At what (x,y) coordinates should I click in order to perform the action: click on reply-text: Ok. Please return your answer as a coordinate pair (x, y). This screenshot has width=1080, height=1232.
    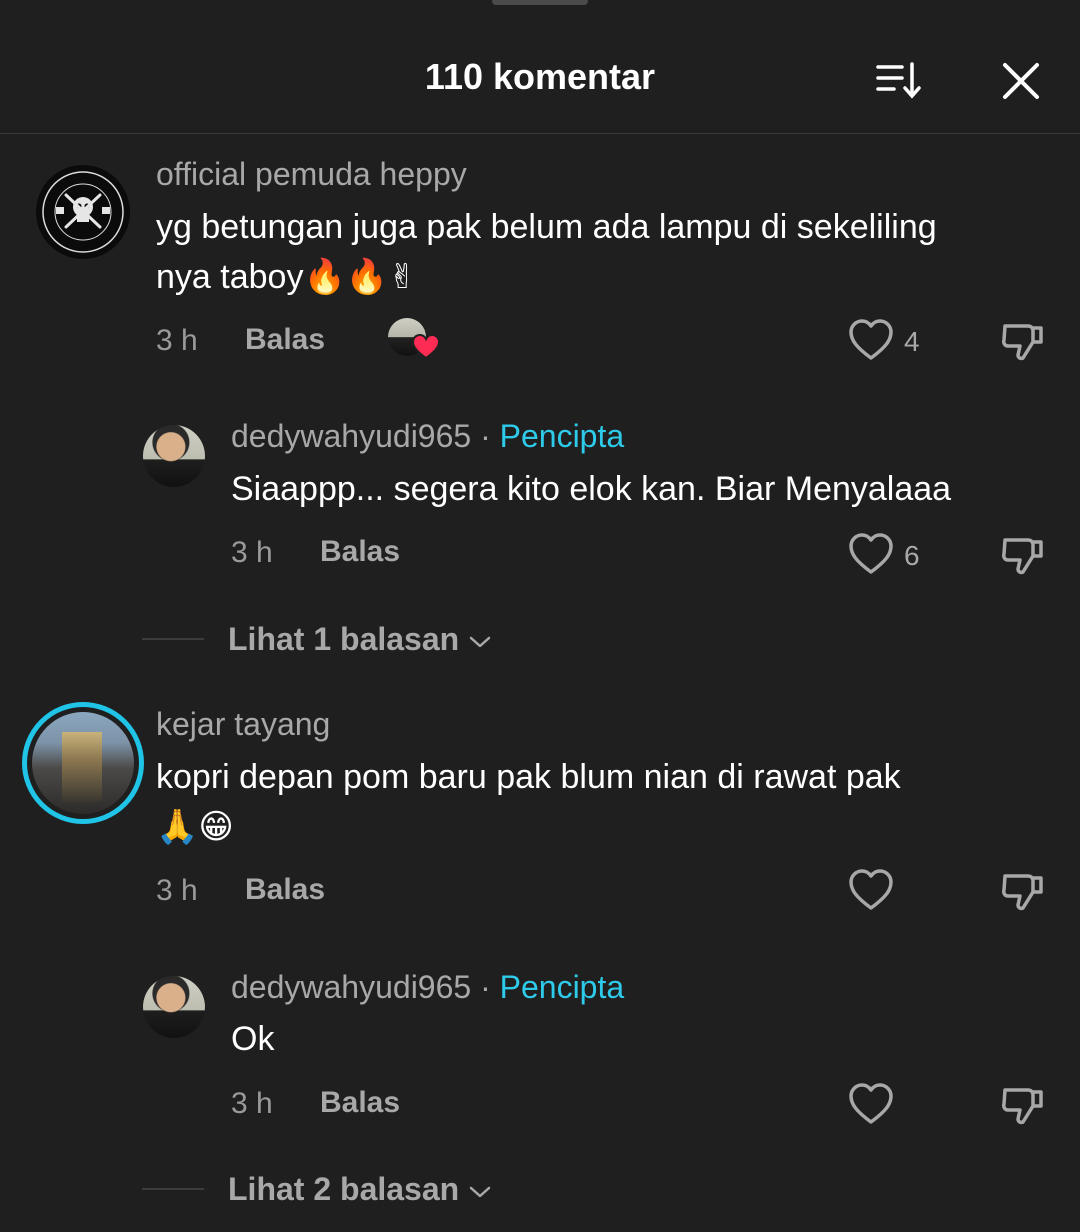
    Looking at the image, I should click on (253, 1039).